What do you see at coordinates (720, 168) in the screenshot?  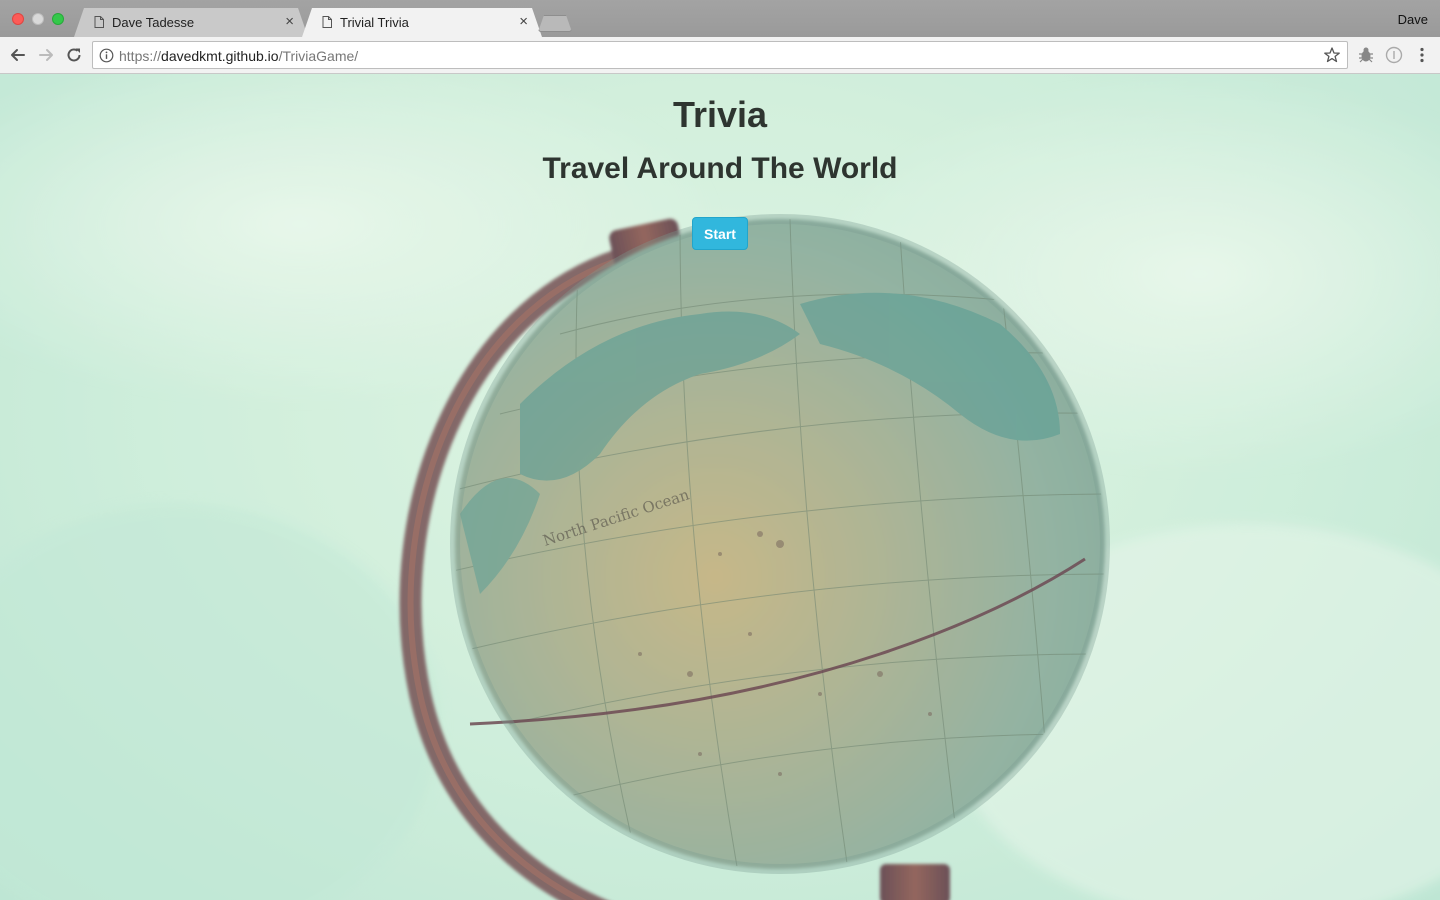 I see `page-subtitle: Travel Around The World` at bounding box center [720, 168].